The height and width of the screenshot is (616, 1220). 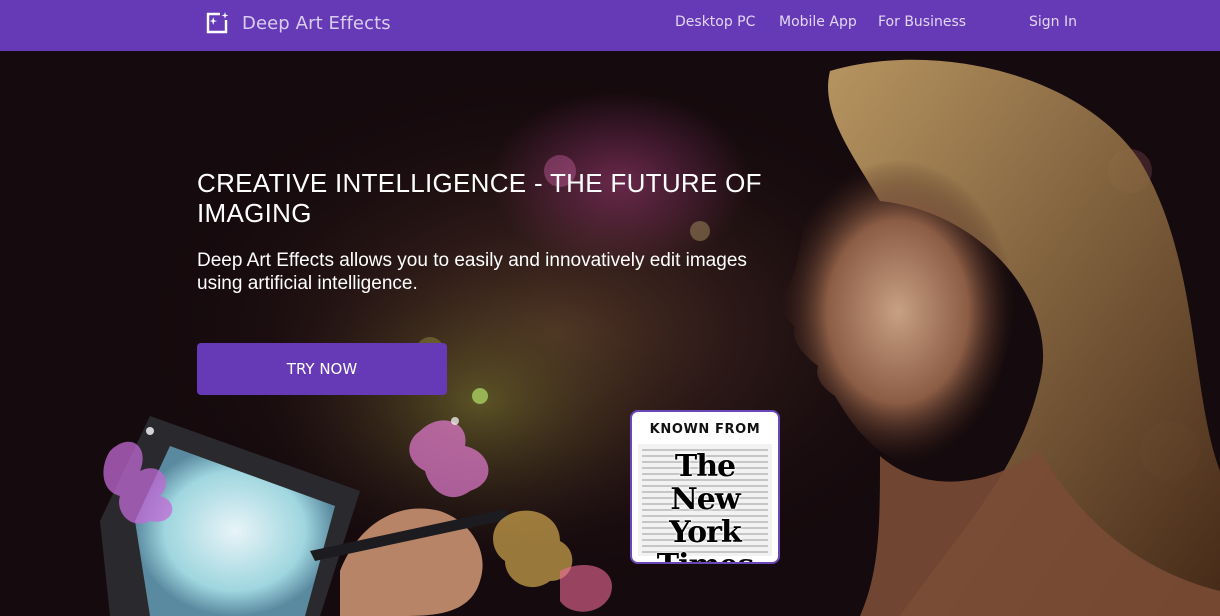 I want to click on known-from-badge: KNOWN FROM The New York Times, so click(x=705, y=487).